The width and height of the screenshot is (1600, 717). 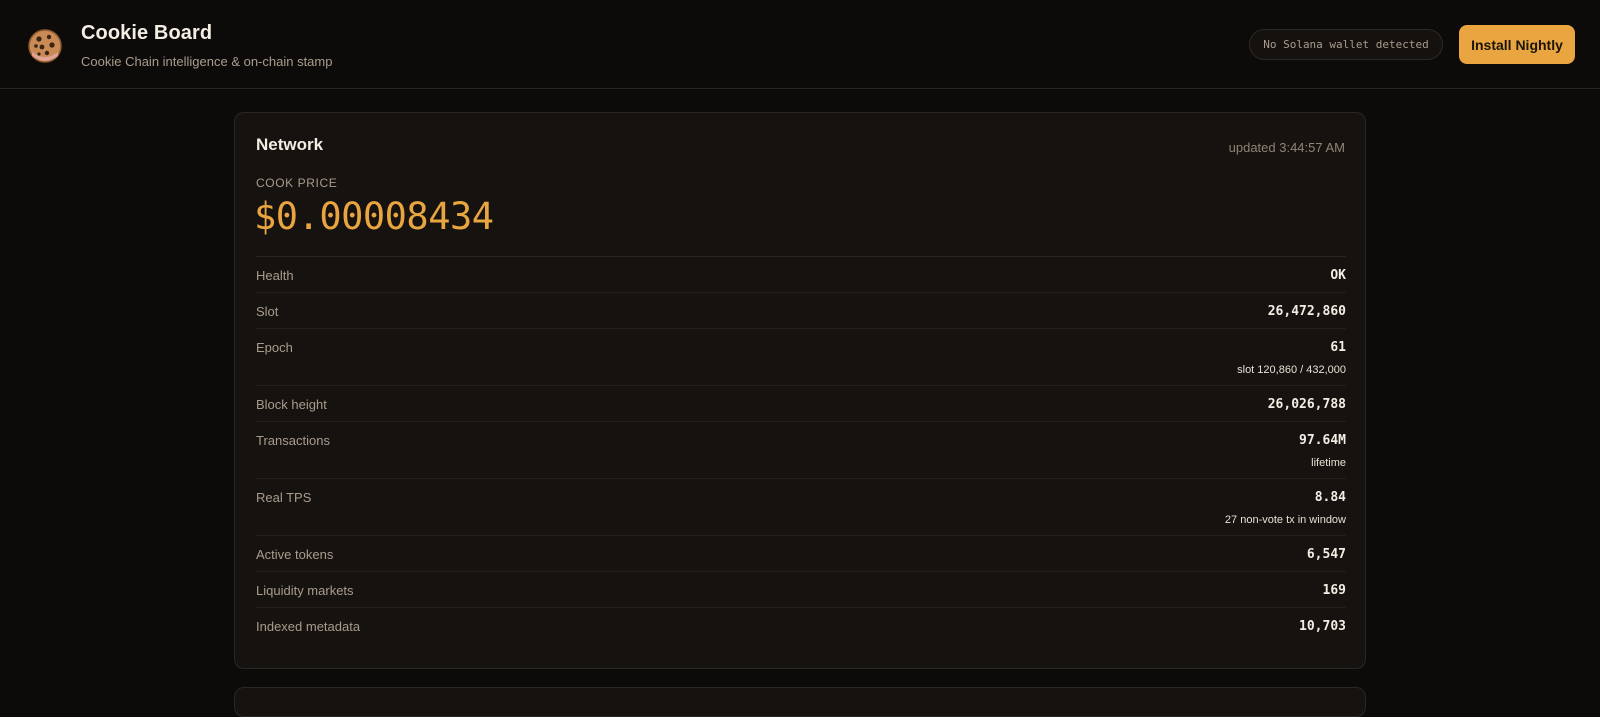 I want to click on stat-value: OK, so click(x=1338, y=275).